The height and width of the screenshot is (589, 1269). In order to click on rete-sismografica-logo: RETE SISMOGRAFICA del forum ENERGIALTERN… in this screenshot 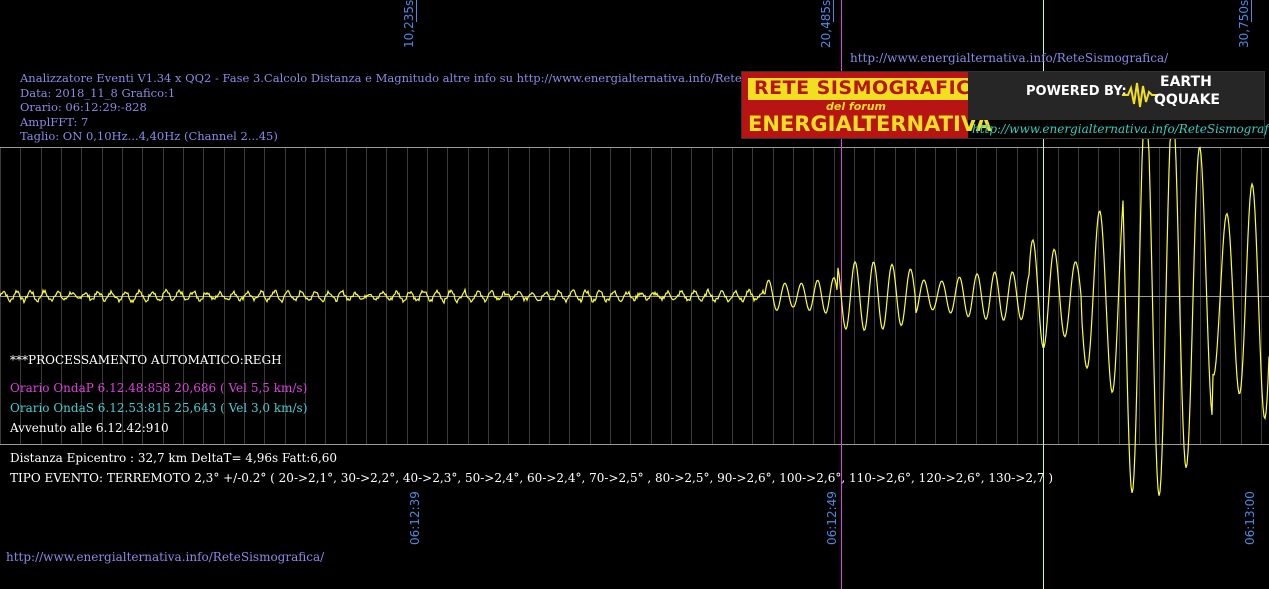, I will do `click(1005, 105)`.